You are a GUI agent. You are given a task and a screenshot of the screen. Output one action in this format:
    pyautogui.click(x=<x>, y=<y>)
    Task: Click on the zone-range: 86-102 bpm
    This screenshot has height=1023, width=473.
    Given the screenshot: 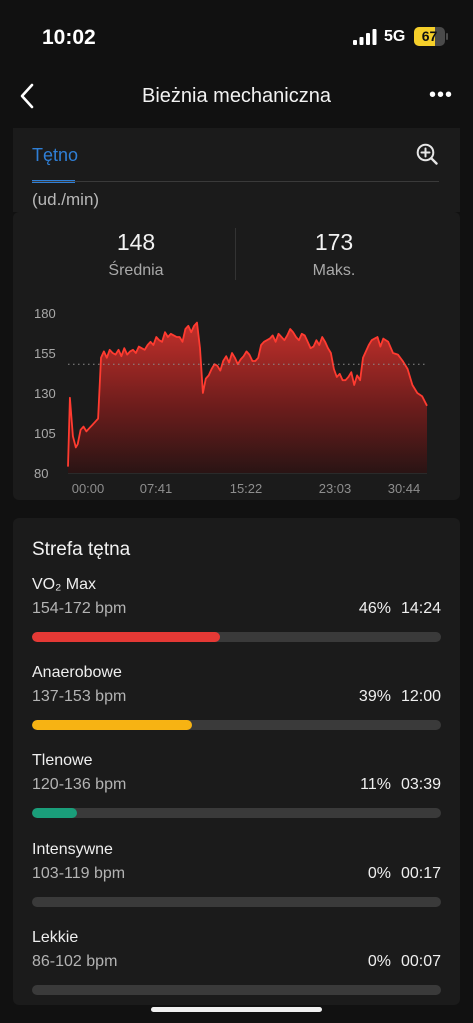 What is the action you would take?
    pyautogui.click(x=75, y=961)
    